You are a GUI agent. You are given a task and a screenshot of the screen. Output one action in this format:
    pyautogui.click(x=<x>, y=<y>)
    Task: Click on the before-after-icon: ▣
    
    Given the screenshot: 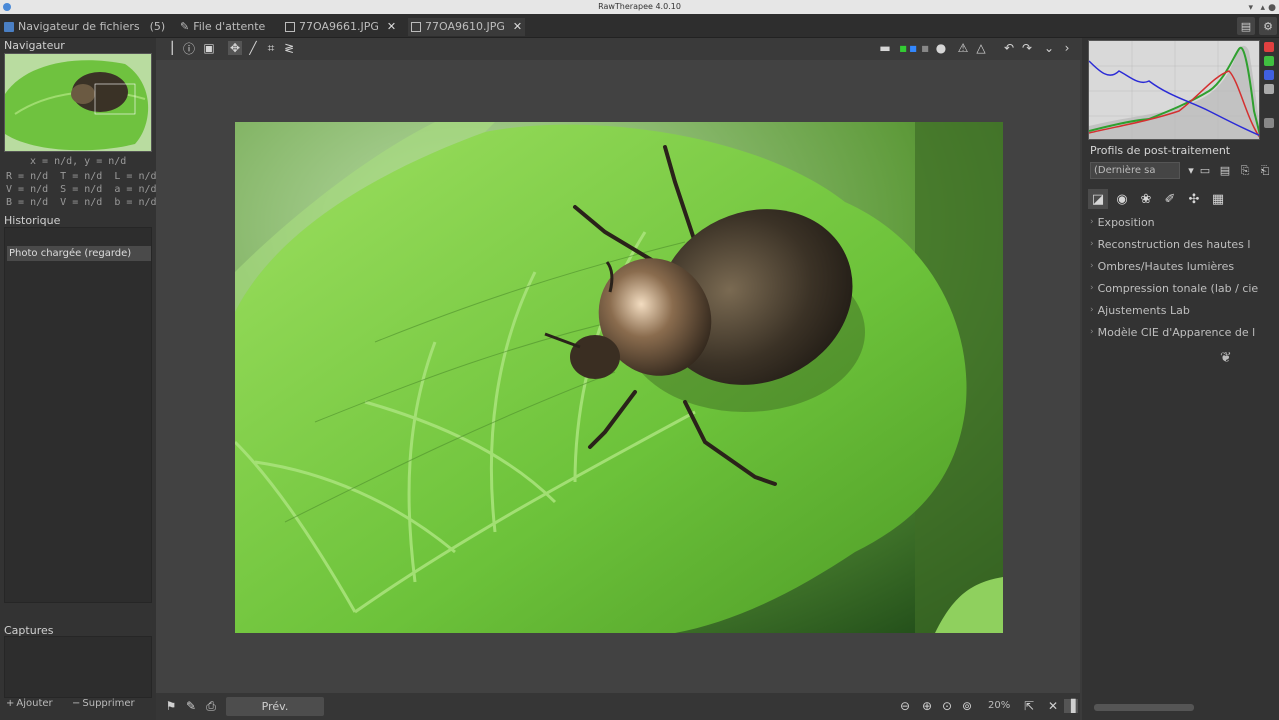 What is the action you would take?
    pyautogui.click(x=209, y=48)
    